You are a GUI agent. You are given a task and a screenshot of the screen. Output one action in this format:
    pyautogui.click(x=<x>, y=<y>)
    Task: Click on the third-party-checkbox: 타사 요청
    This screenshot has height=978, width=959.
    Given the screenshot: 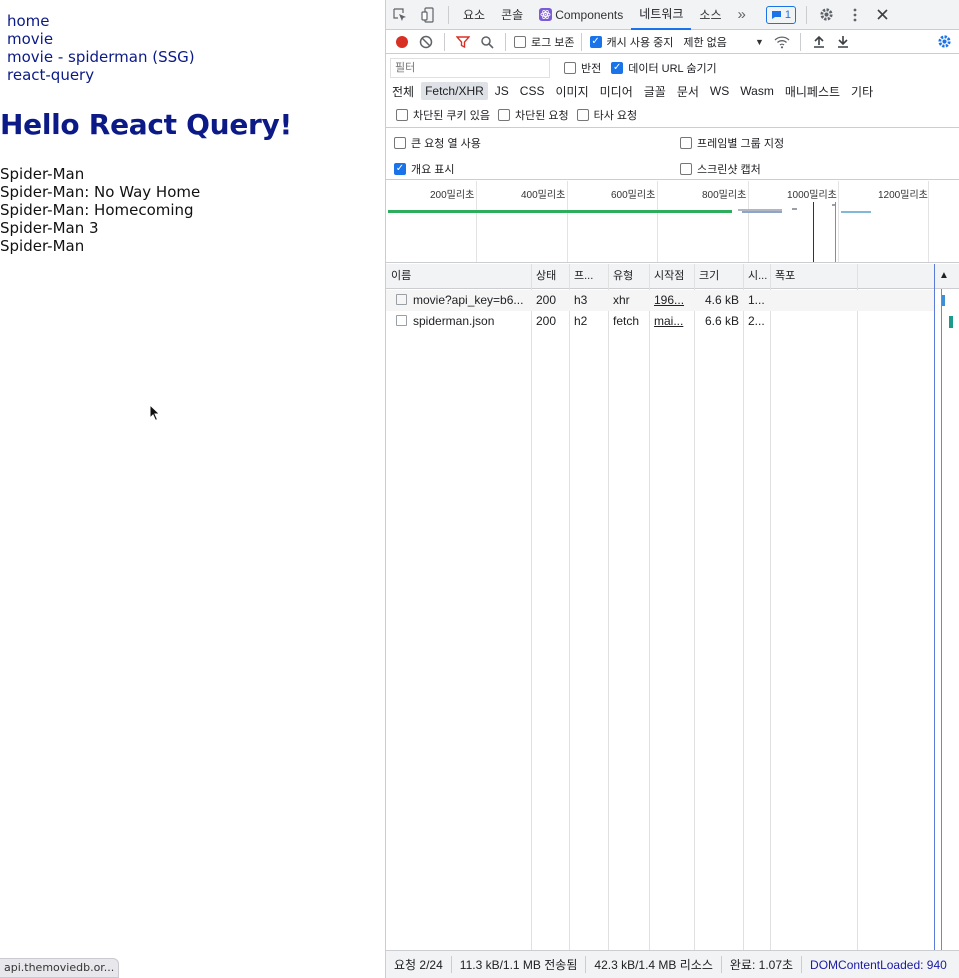 What is the action you would take?
    pyautogui.click(x=606, y=115)
    